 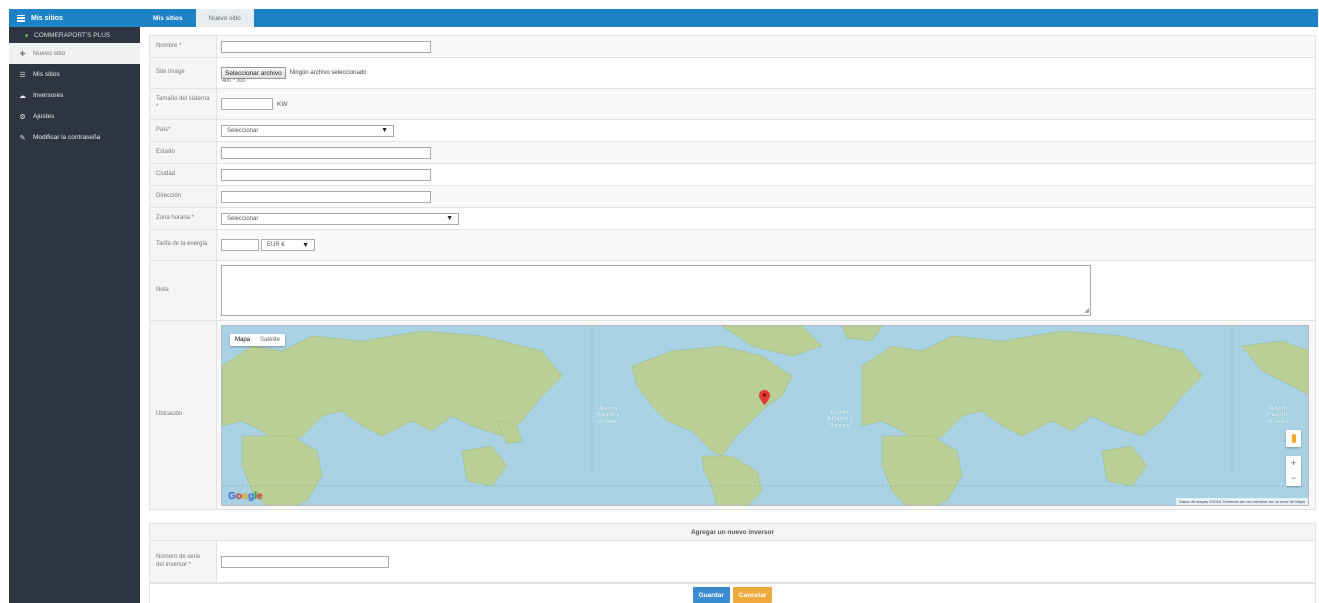 What do you see at coordinates (1293, 470) in the screenshot?
I see `zoom-control: + −` at bounding box center [1293, 470].